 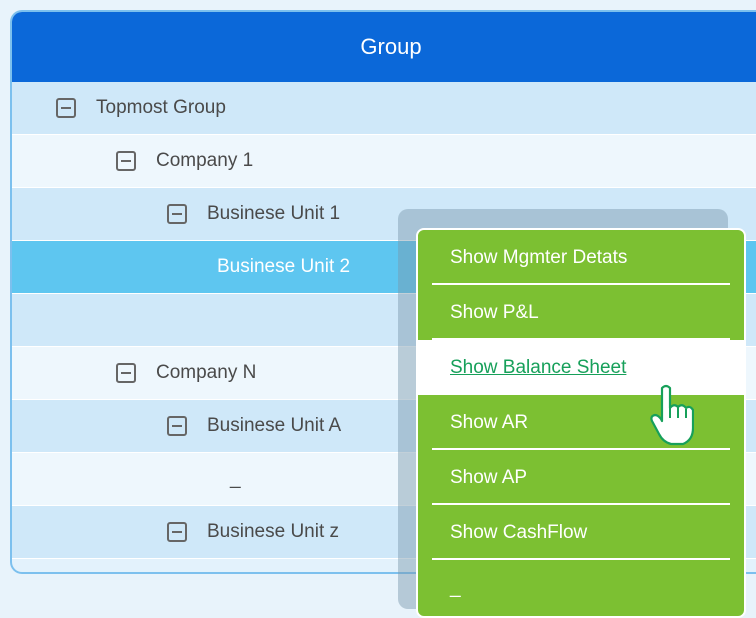 What do you see at coordinates (273, 531) in the screenshot?
I see `tree-row-label: Businese Unit z` at bounding box center [273, 531].